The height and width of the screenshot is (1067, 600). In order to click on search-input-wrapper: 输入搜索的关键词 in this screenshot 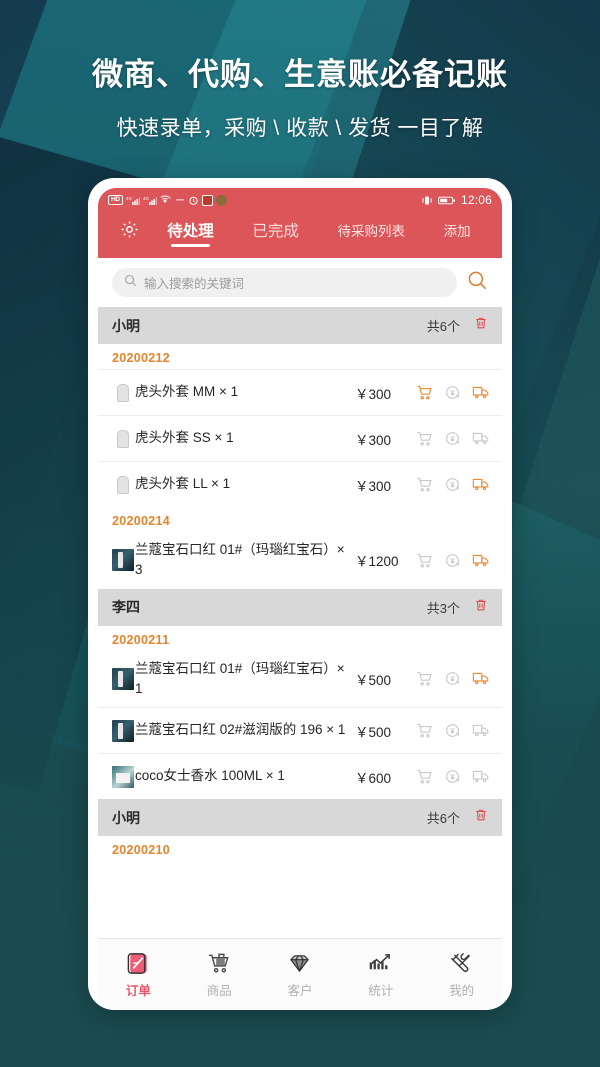, I will do `click(284, 282)`.